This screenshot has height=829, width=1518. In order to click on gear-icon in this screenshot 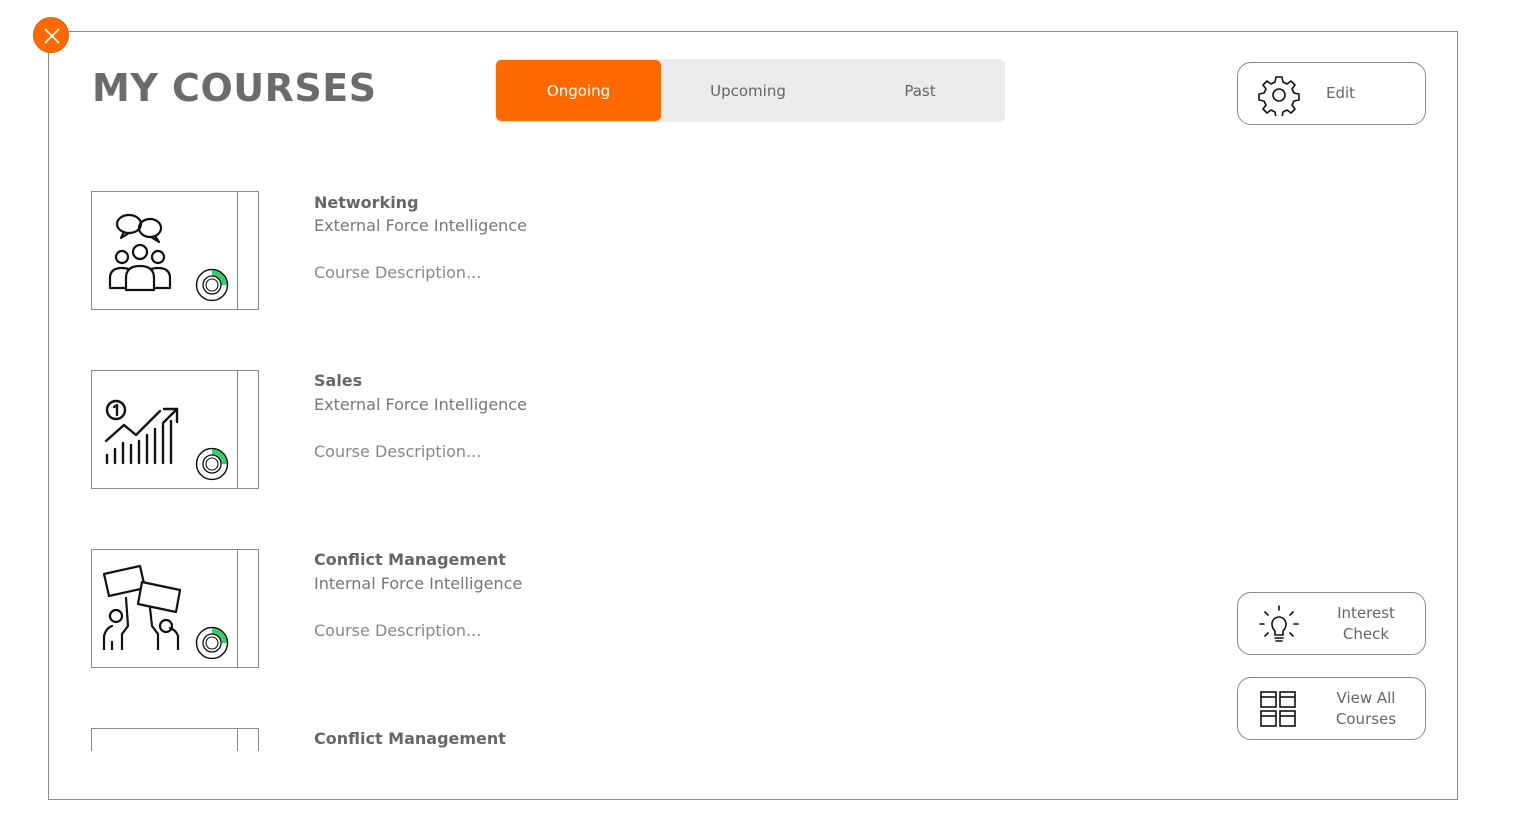, I will do `click(1279, 96)`.